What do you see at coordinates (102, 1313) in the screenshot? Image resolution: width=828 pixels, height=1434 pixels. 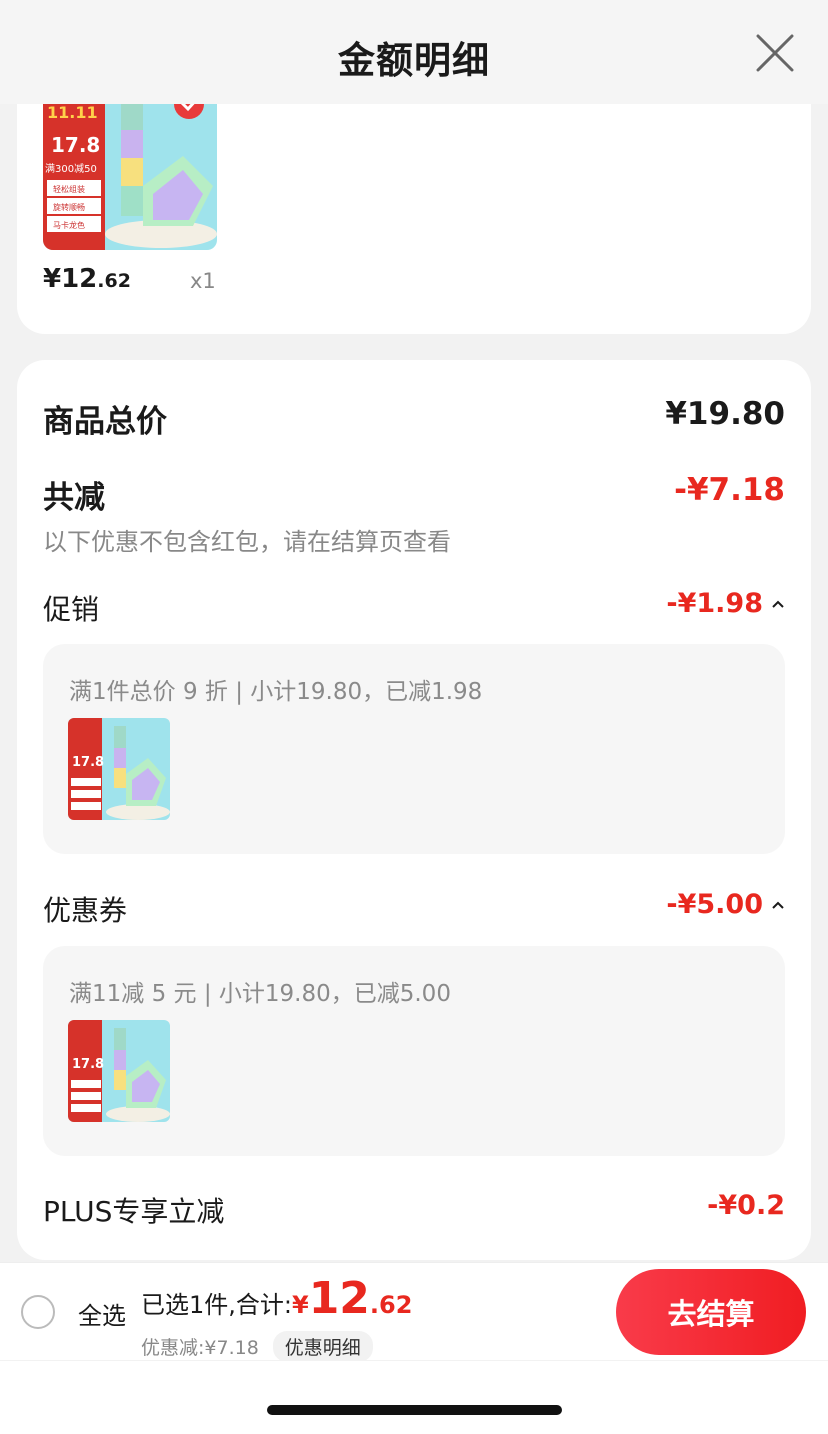 I see `select-all-label: 全选` at bounding box center [102, 1313].